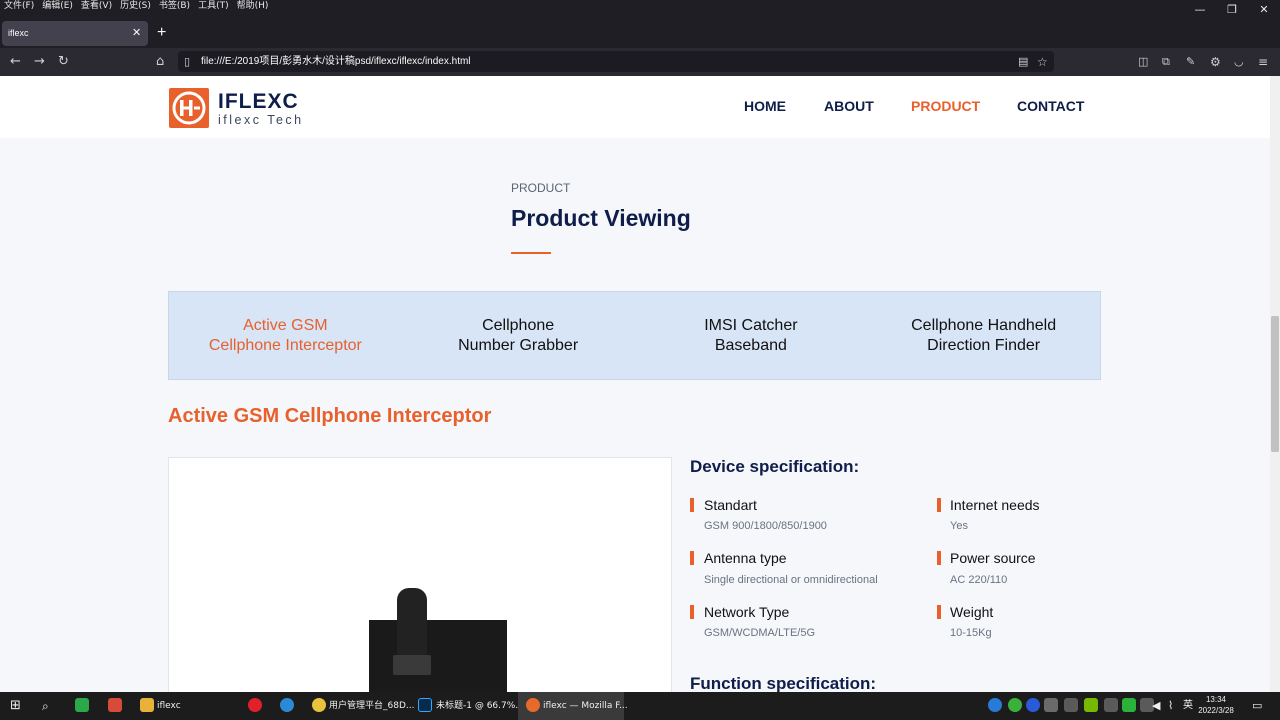  I want to click on menu-tools: 工具(T), so click(213, 6).